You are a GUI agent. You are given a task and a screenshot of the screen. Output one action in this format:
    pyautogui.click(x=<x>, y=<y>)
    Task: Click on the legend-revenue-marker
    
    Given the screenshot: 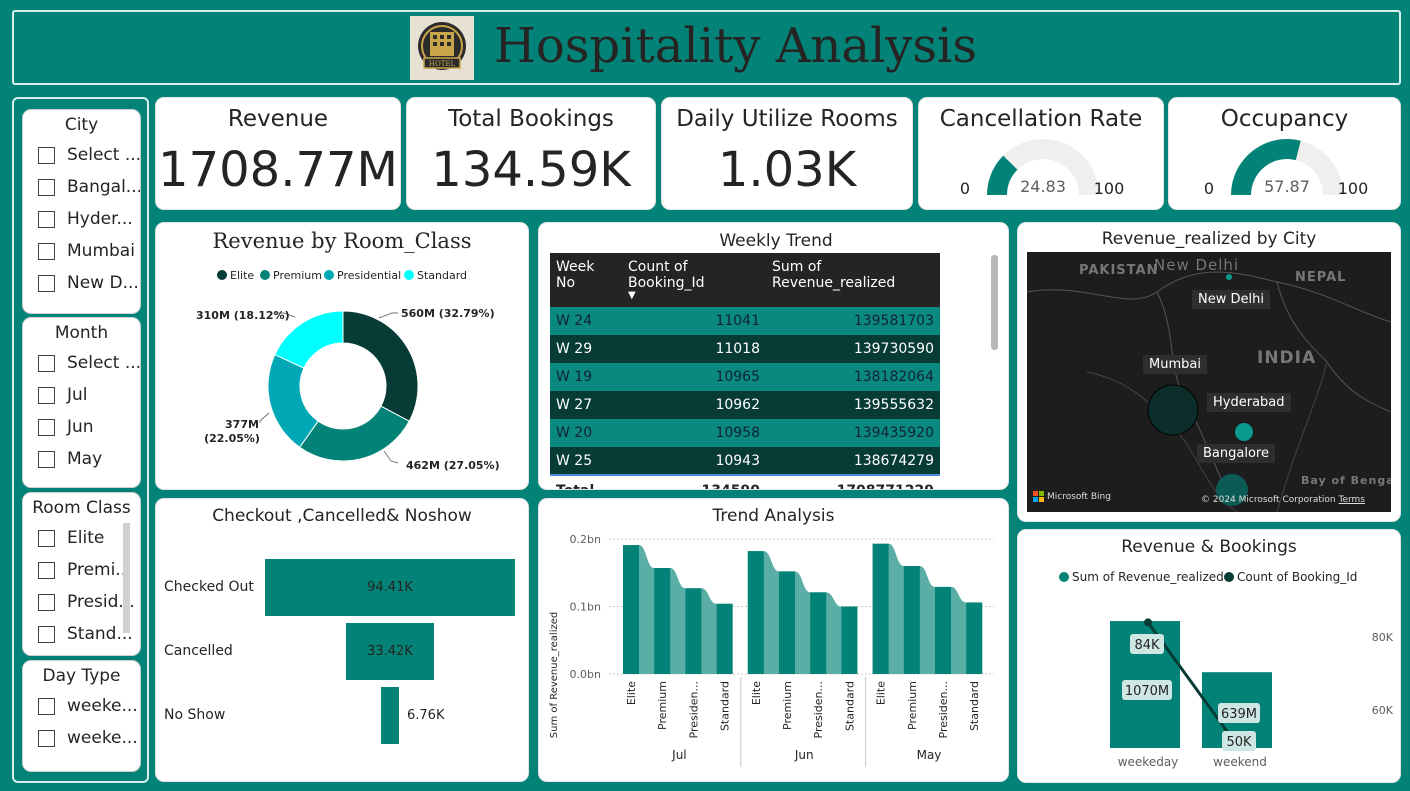 What is the action you would take?
    pyautogui.click(x=1064, y=577)
    